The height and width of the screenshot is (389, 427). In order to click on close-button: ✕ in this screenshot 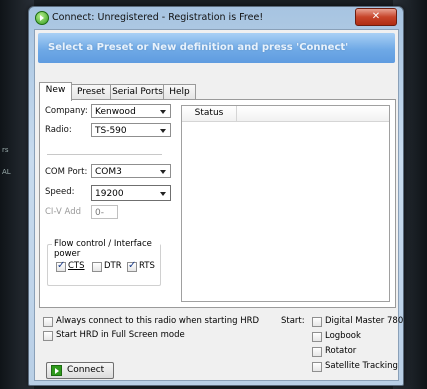, I will do `click(376, 17)`.